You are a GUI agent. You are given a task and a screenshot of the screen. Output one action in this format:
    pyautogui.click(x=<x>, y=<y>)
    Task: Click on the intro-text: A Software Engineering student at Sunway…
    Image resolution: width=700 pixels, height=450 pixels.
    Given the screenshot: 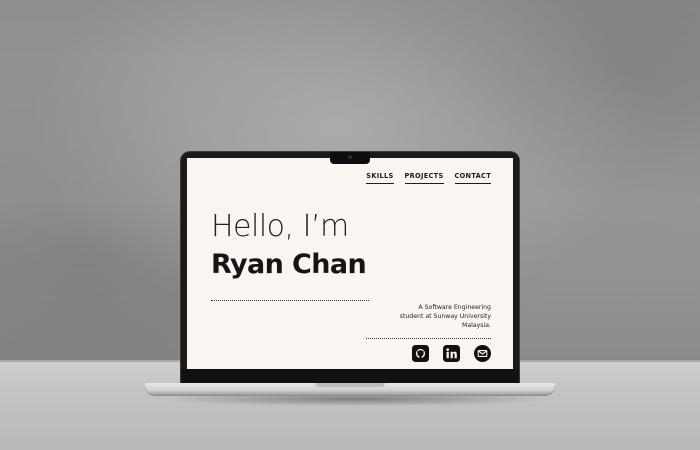 What is the action you would take?
    pyautogui.click(x=431, y=316)
    